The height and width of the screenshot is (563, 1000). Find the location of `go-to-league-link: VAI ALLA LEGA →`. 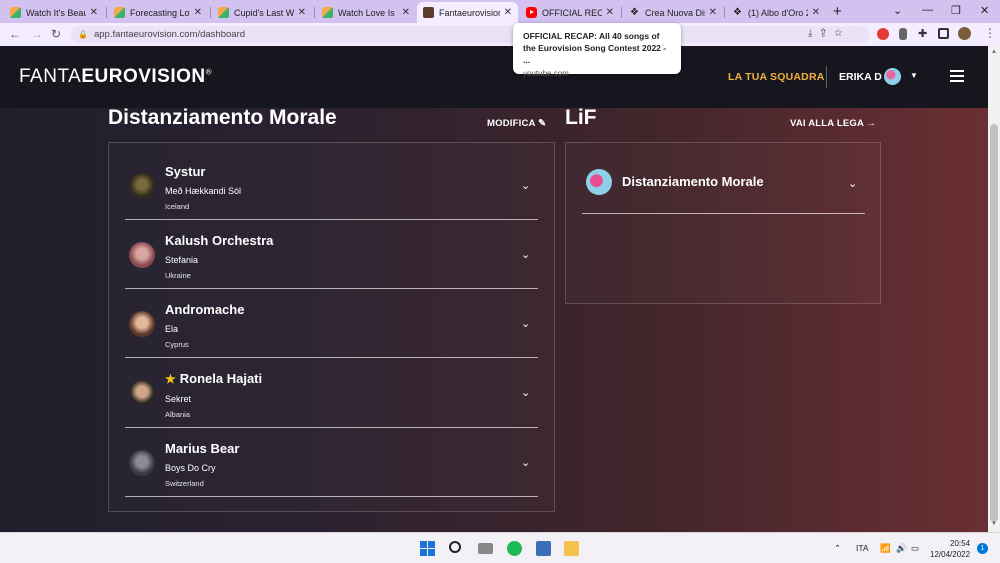

go-to-league-link: VAI ALLA LEGA → is located at coordinates (833, 123).